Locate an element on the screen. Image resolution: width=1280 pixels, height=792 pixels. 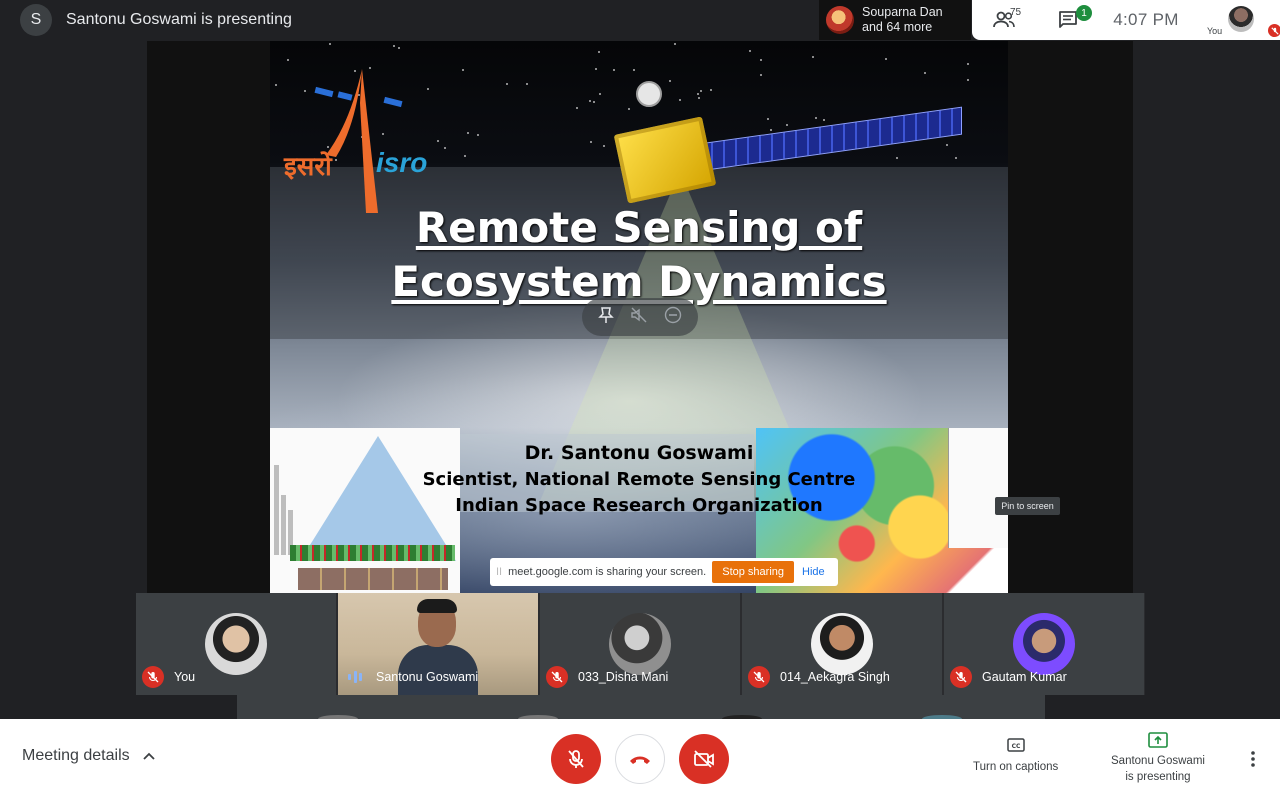
participant-tile-presenter: Santonu Goswami is located at coordinates (438, 644).